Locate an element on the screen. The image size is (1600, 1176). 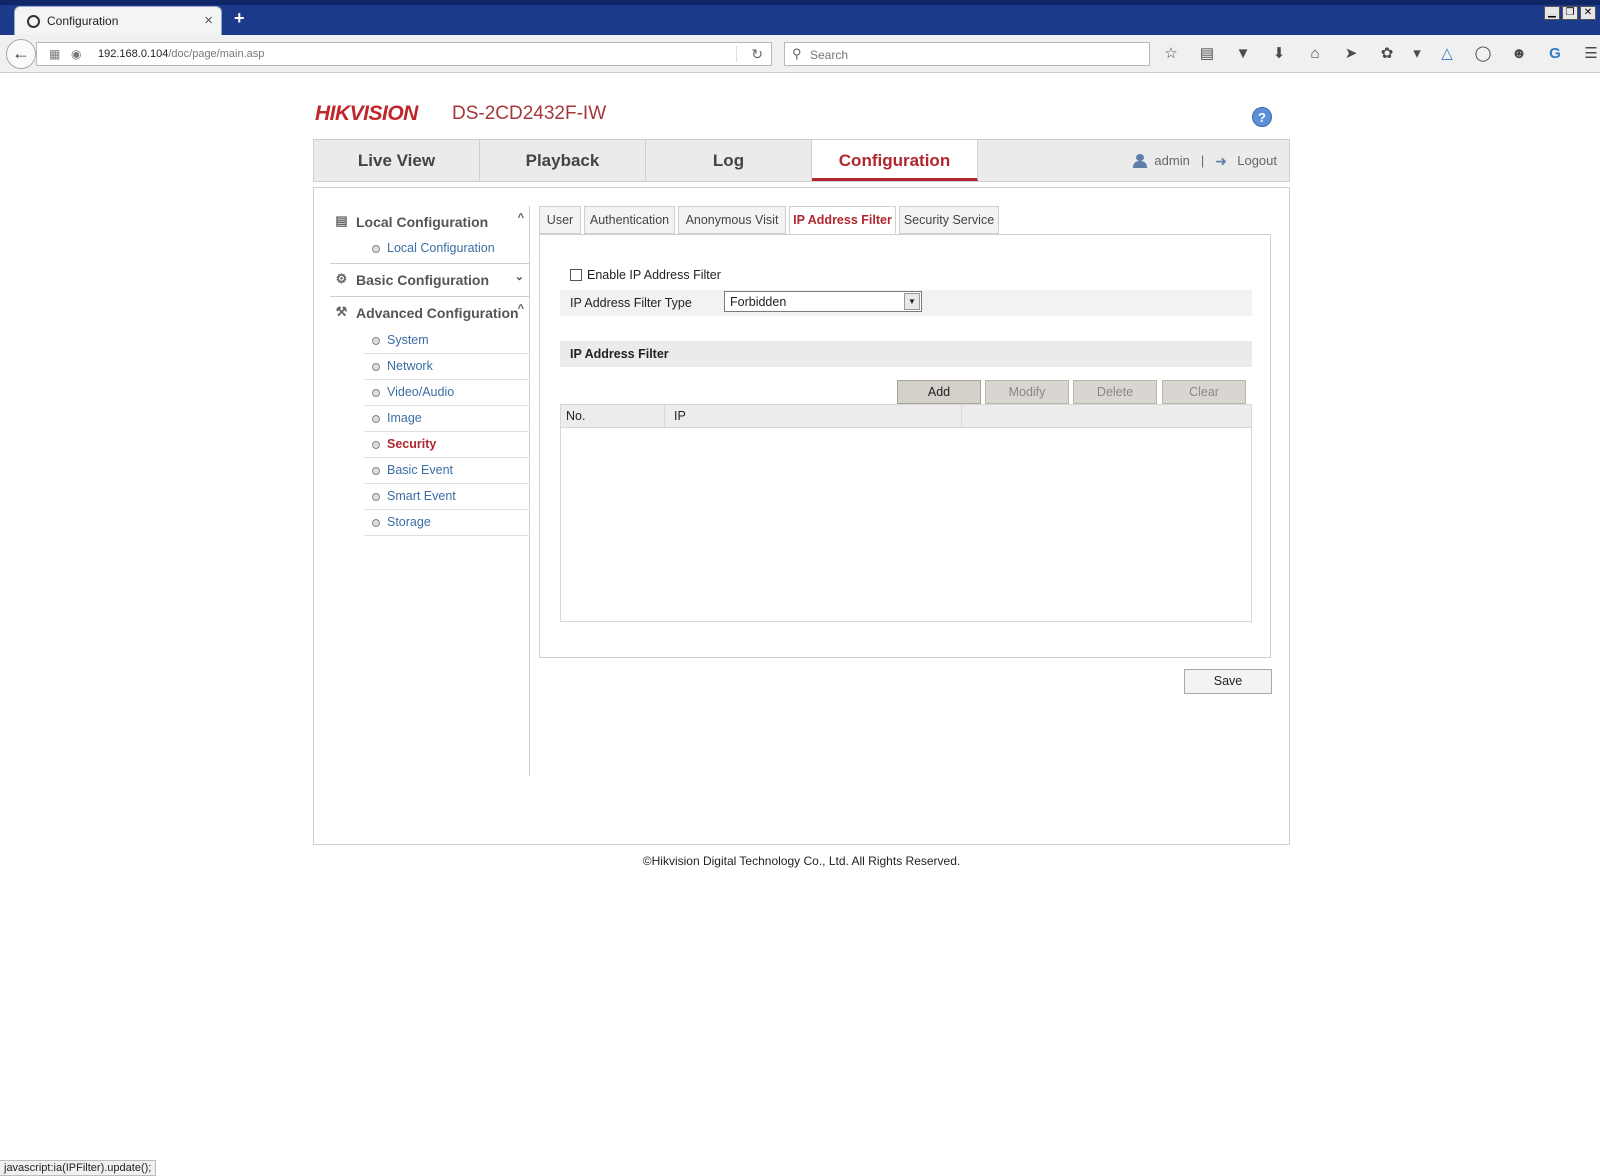
enable-ip-filter-checkbox is located at coordinates (576, 275).